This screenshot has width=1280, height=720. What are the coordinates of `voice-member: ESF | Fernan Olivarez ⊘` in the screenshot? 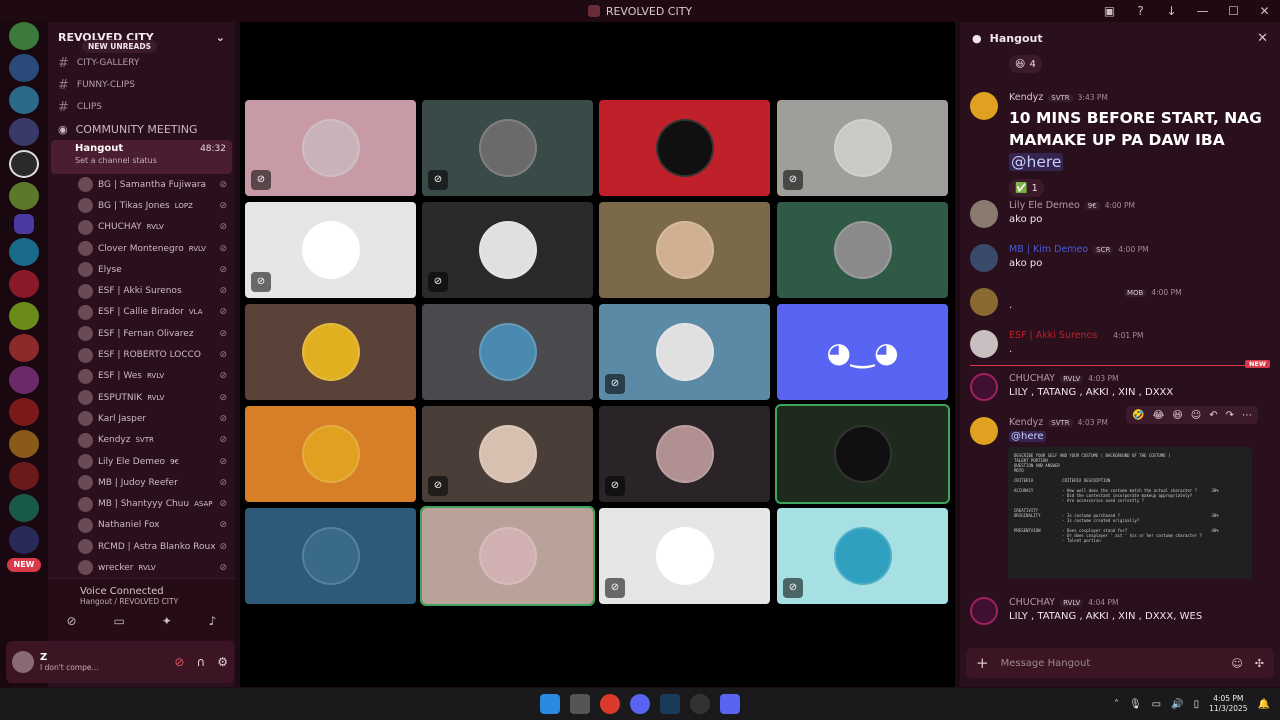 It's located at (141, 333).